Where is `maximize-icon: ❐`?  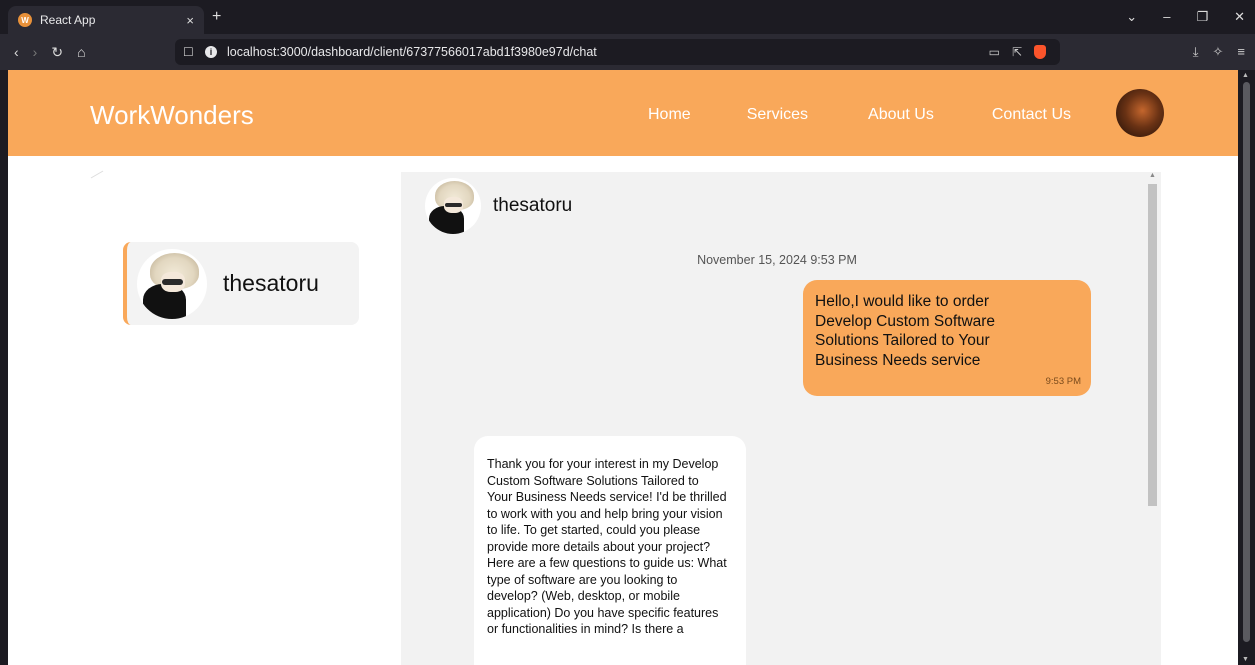 maximize-icon: ❐ is located at coordinates (1202, 17).